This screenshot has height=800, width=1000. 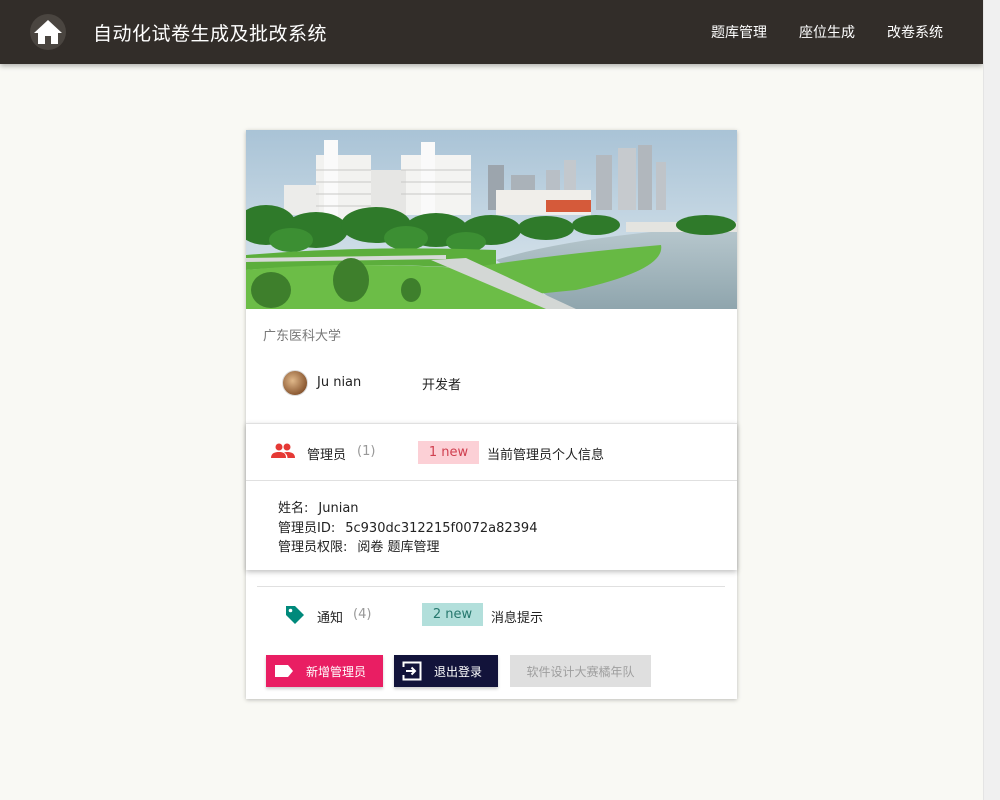 I want to click on home-button, so click(x=48, y=32).